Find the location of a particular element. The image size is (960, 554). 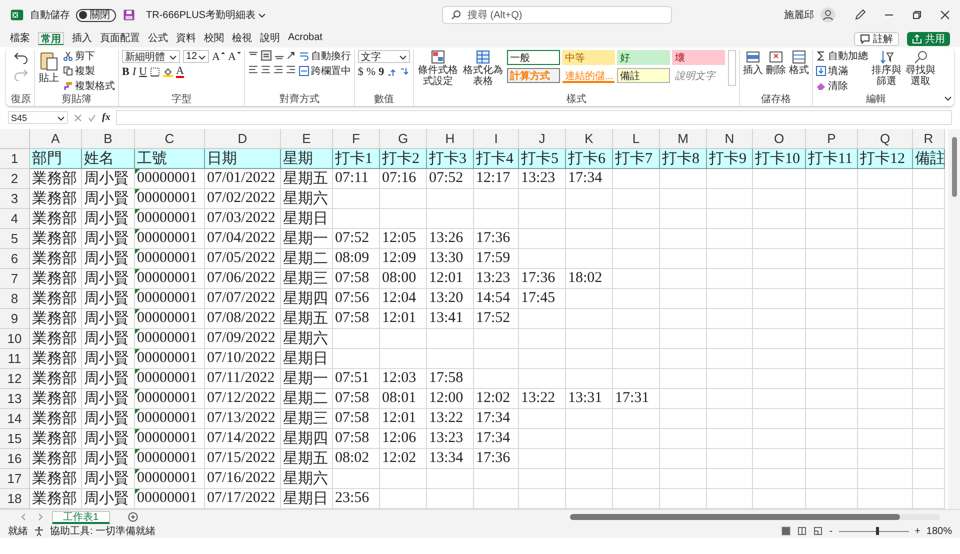

column-header: Q is located at coordinates (885, 139).